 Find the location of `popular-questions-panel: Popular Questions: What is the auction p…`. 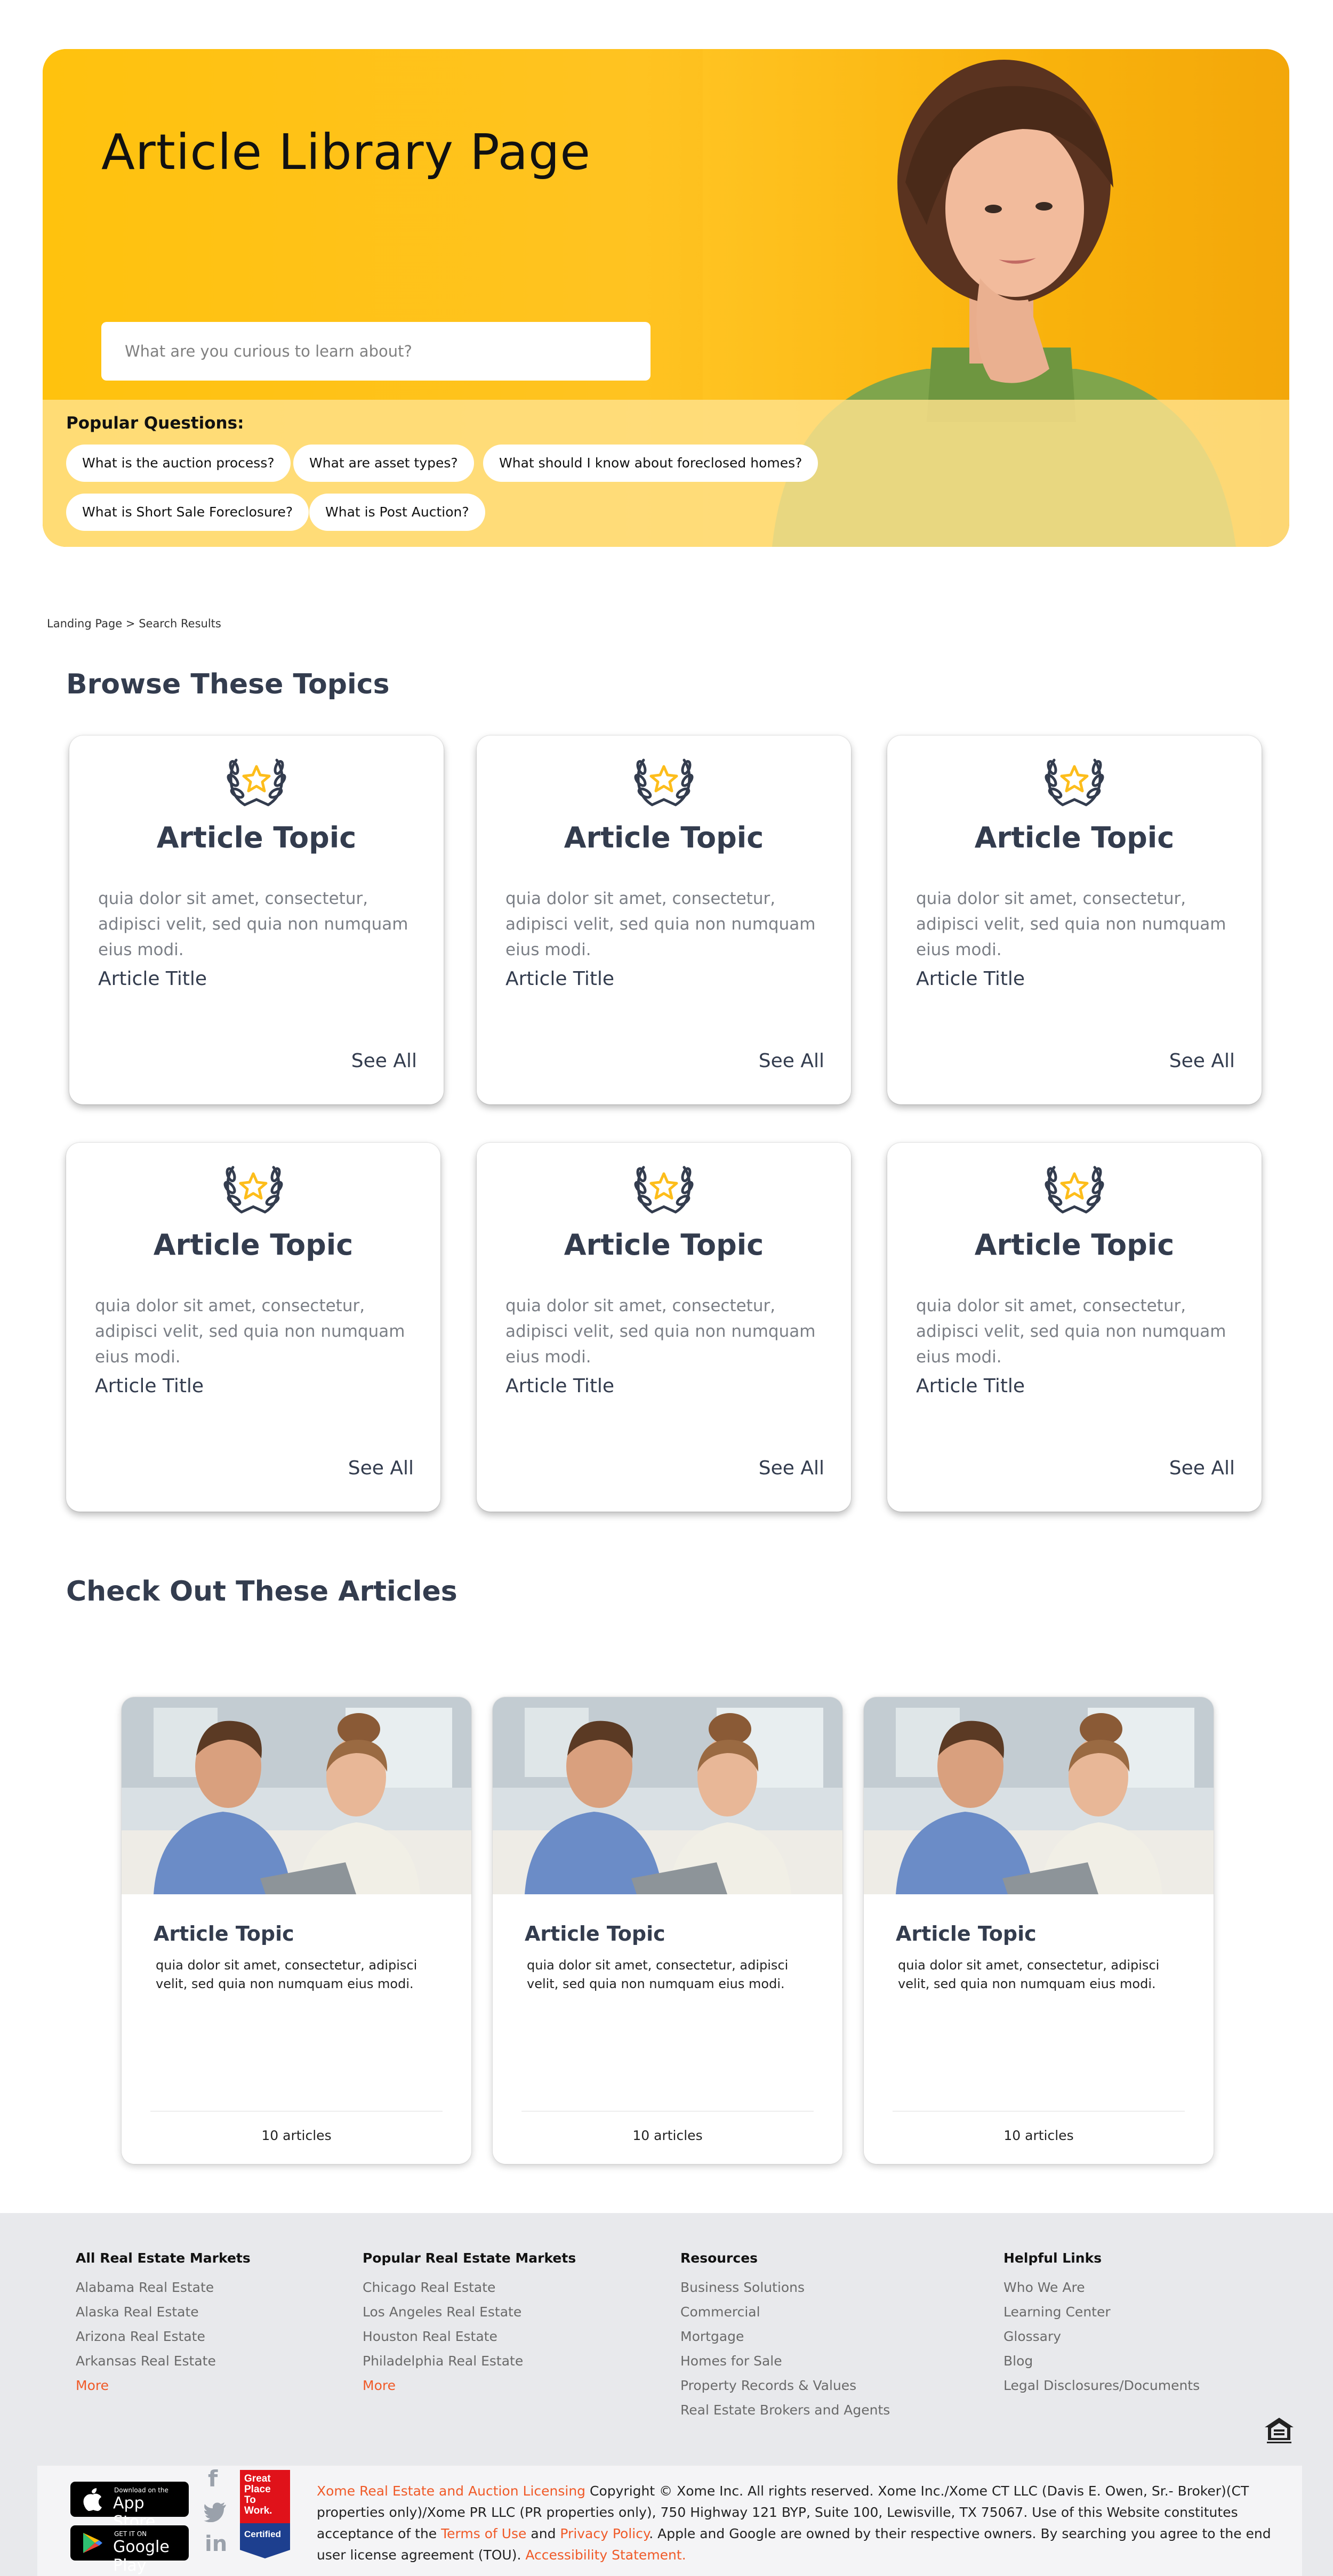

popular-questions-panel: Popular Questions: What is the auction p… is located at coordinates (666, 474).